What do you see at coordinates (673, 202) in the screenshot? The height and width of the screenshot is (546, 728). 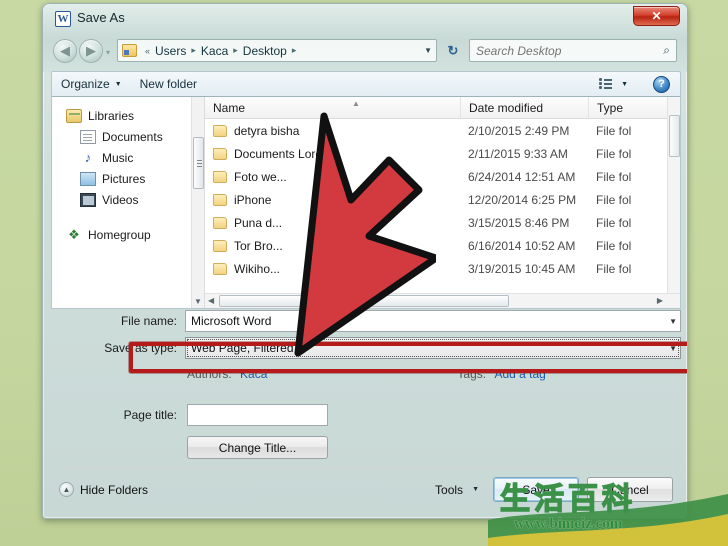 I see `file-list-vertical-scrollbar` at bounding box center [673, 202].